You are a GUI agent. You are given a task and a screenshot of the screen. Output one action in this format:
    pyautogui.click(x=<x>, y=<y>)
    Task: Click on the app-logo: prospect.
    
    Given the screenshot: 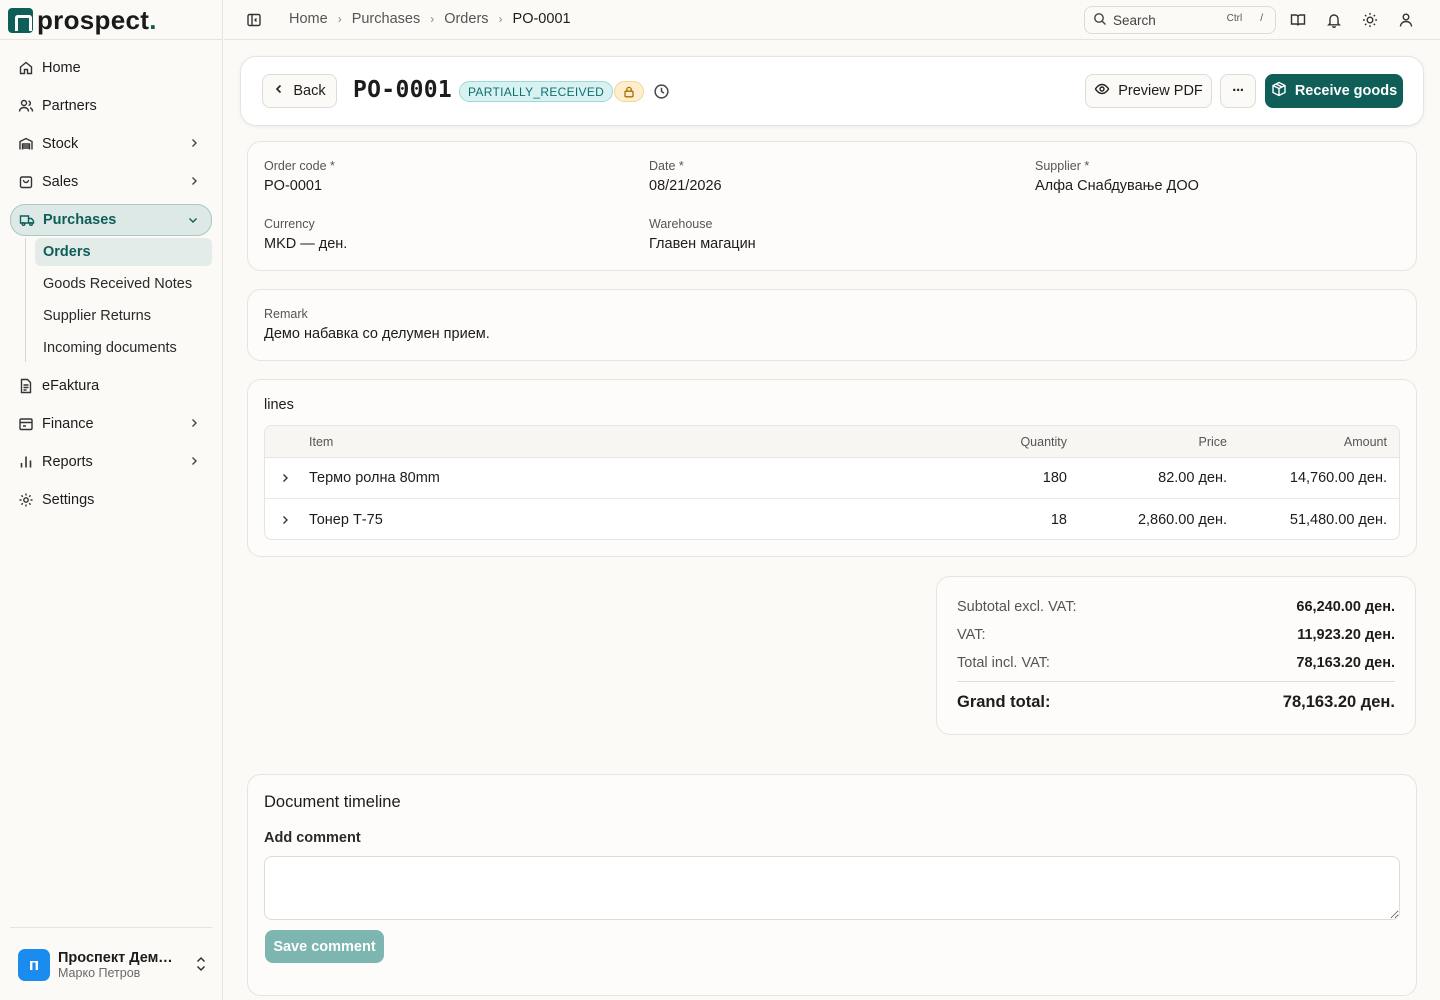 What is the action you would take?
    pyautogui.click(x=82, y=20)
    